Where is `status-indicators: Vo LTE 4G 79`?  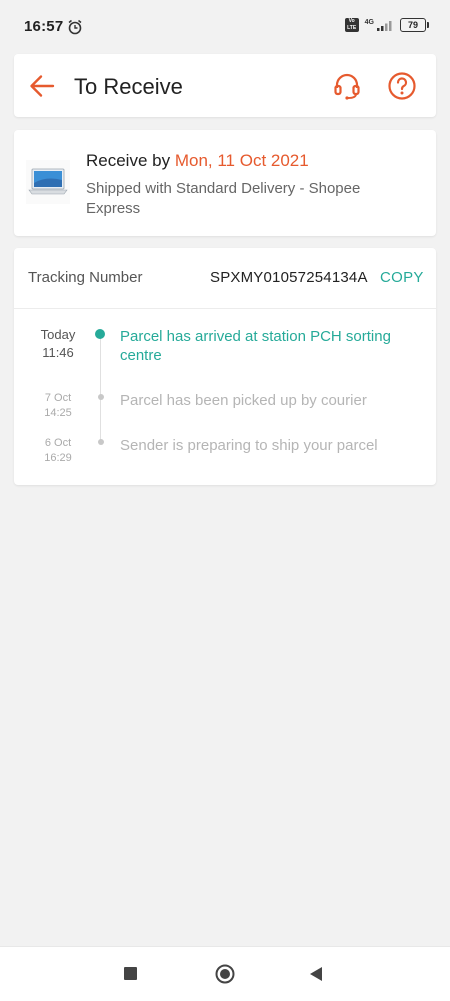
status-indicators: Vo LTE 4G 79 is located at coordinates (386, 25).